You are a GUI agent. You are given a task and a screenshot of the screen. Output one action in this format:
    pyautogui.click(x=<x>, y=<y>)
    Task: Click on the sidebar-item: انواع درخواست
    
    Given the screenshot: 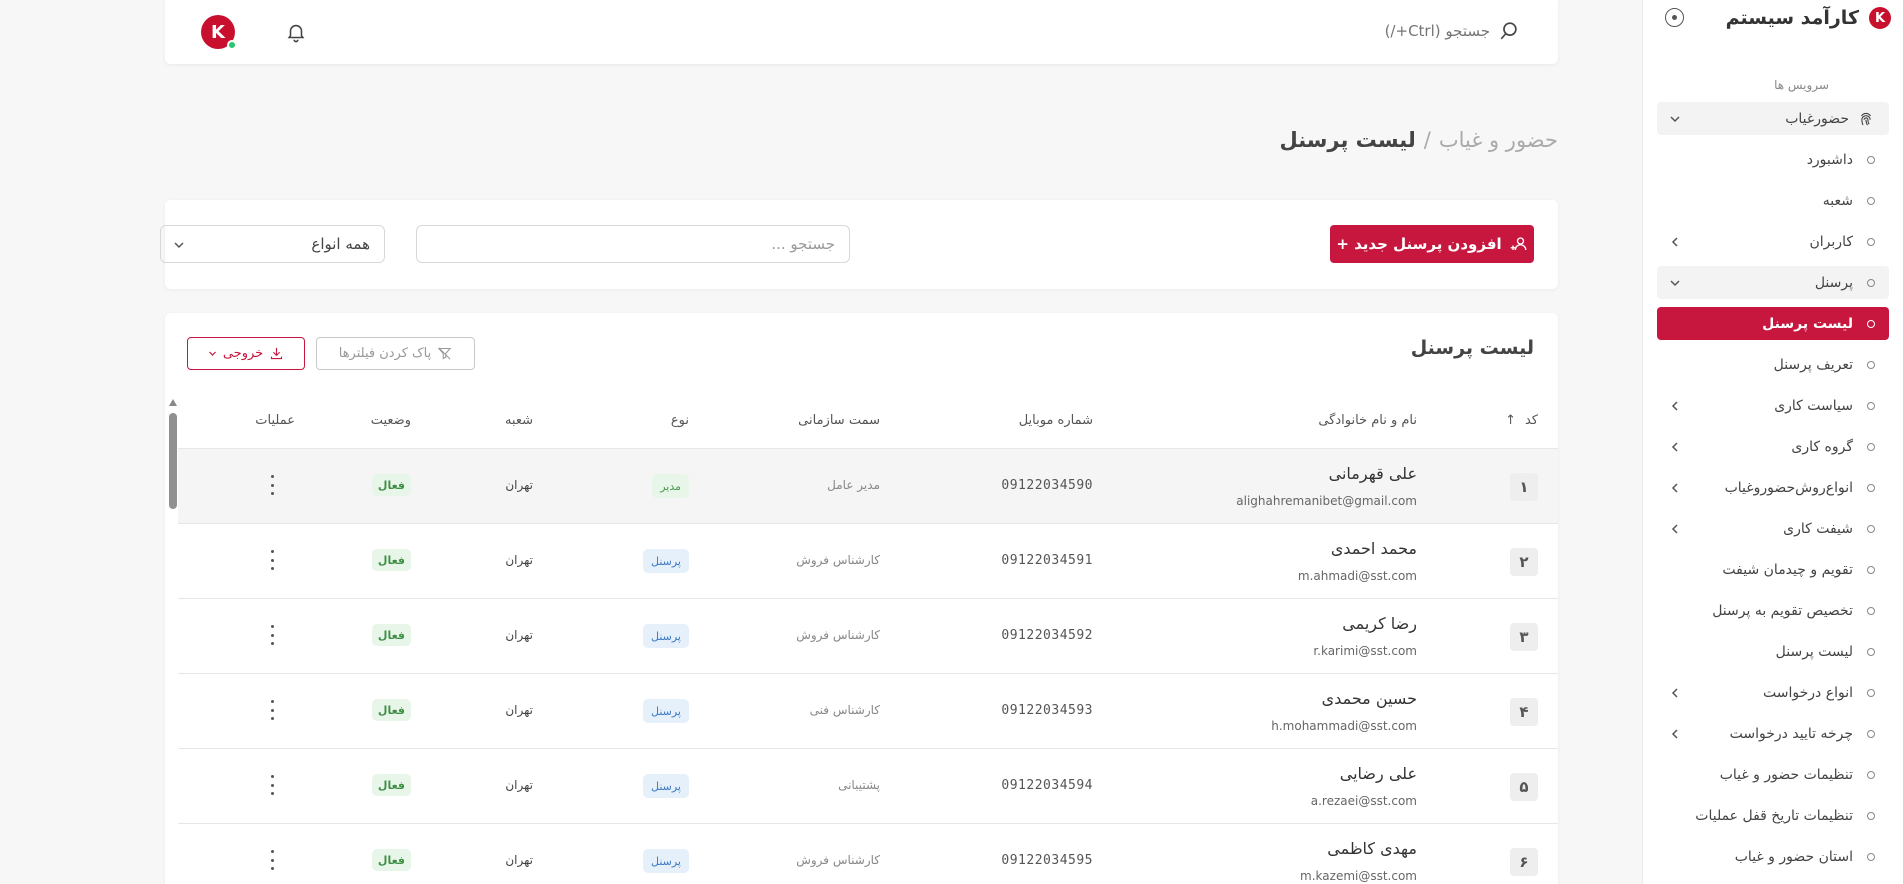 What is the action you would take?
    pyautogui.click(x=1773, y=692)
    